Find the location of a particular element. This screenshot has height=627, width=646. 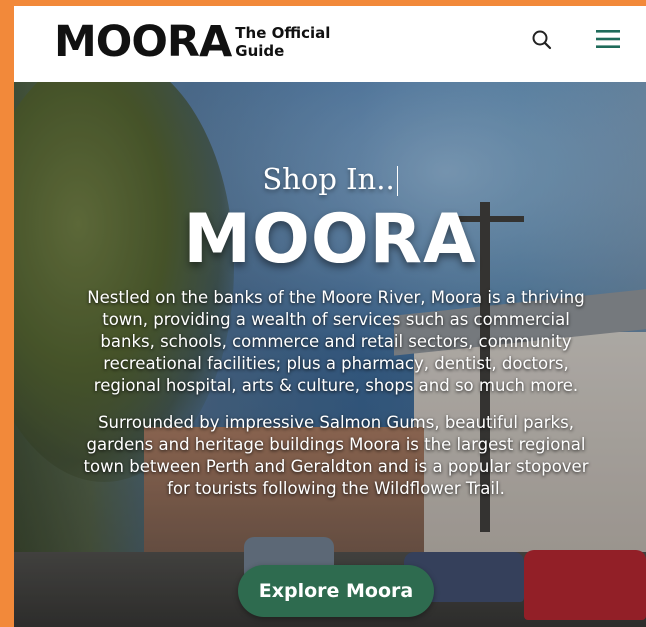

logo-tagline: The Official Guide is located at coordinates (282, 42).